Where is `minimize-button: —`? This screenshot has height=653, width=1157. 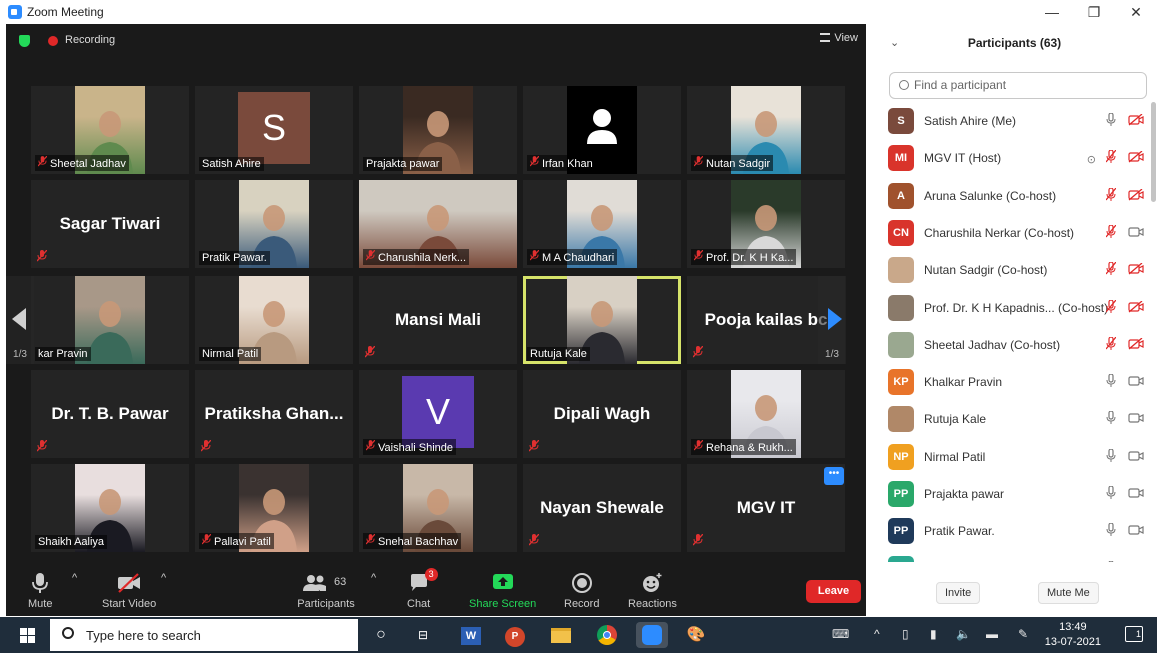 minimize-button: — is located at coordinates (1052, 12).